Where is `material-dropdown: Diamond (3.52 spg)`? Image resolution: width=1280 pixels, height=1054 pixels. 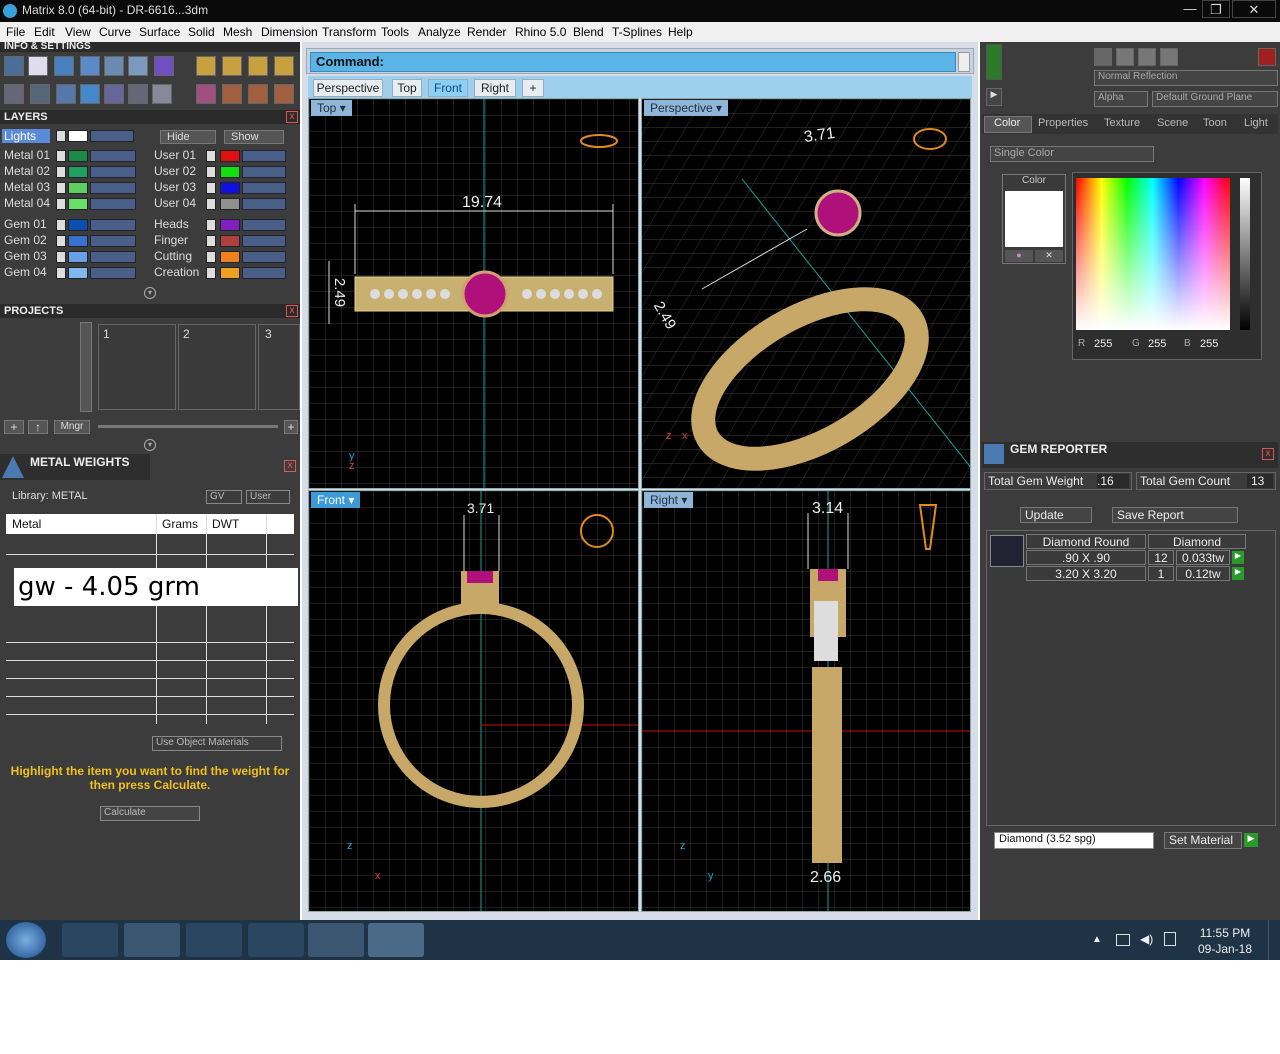
material-dropdown: Diamond (3.52 spg) is located at coordinates (1074, 840).